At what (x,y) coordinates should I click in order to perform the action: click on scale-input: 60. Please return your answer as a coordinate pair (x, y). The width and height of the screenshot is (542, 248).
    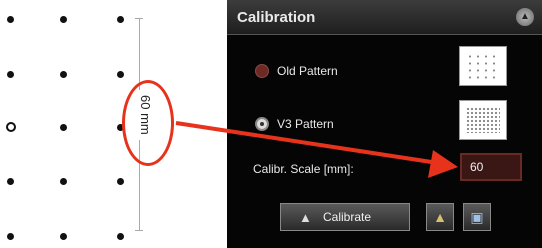
    Looking at the image, I should click on (491, 167).